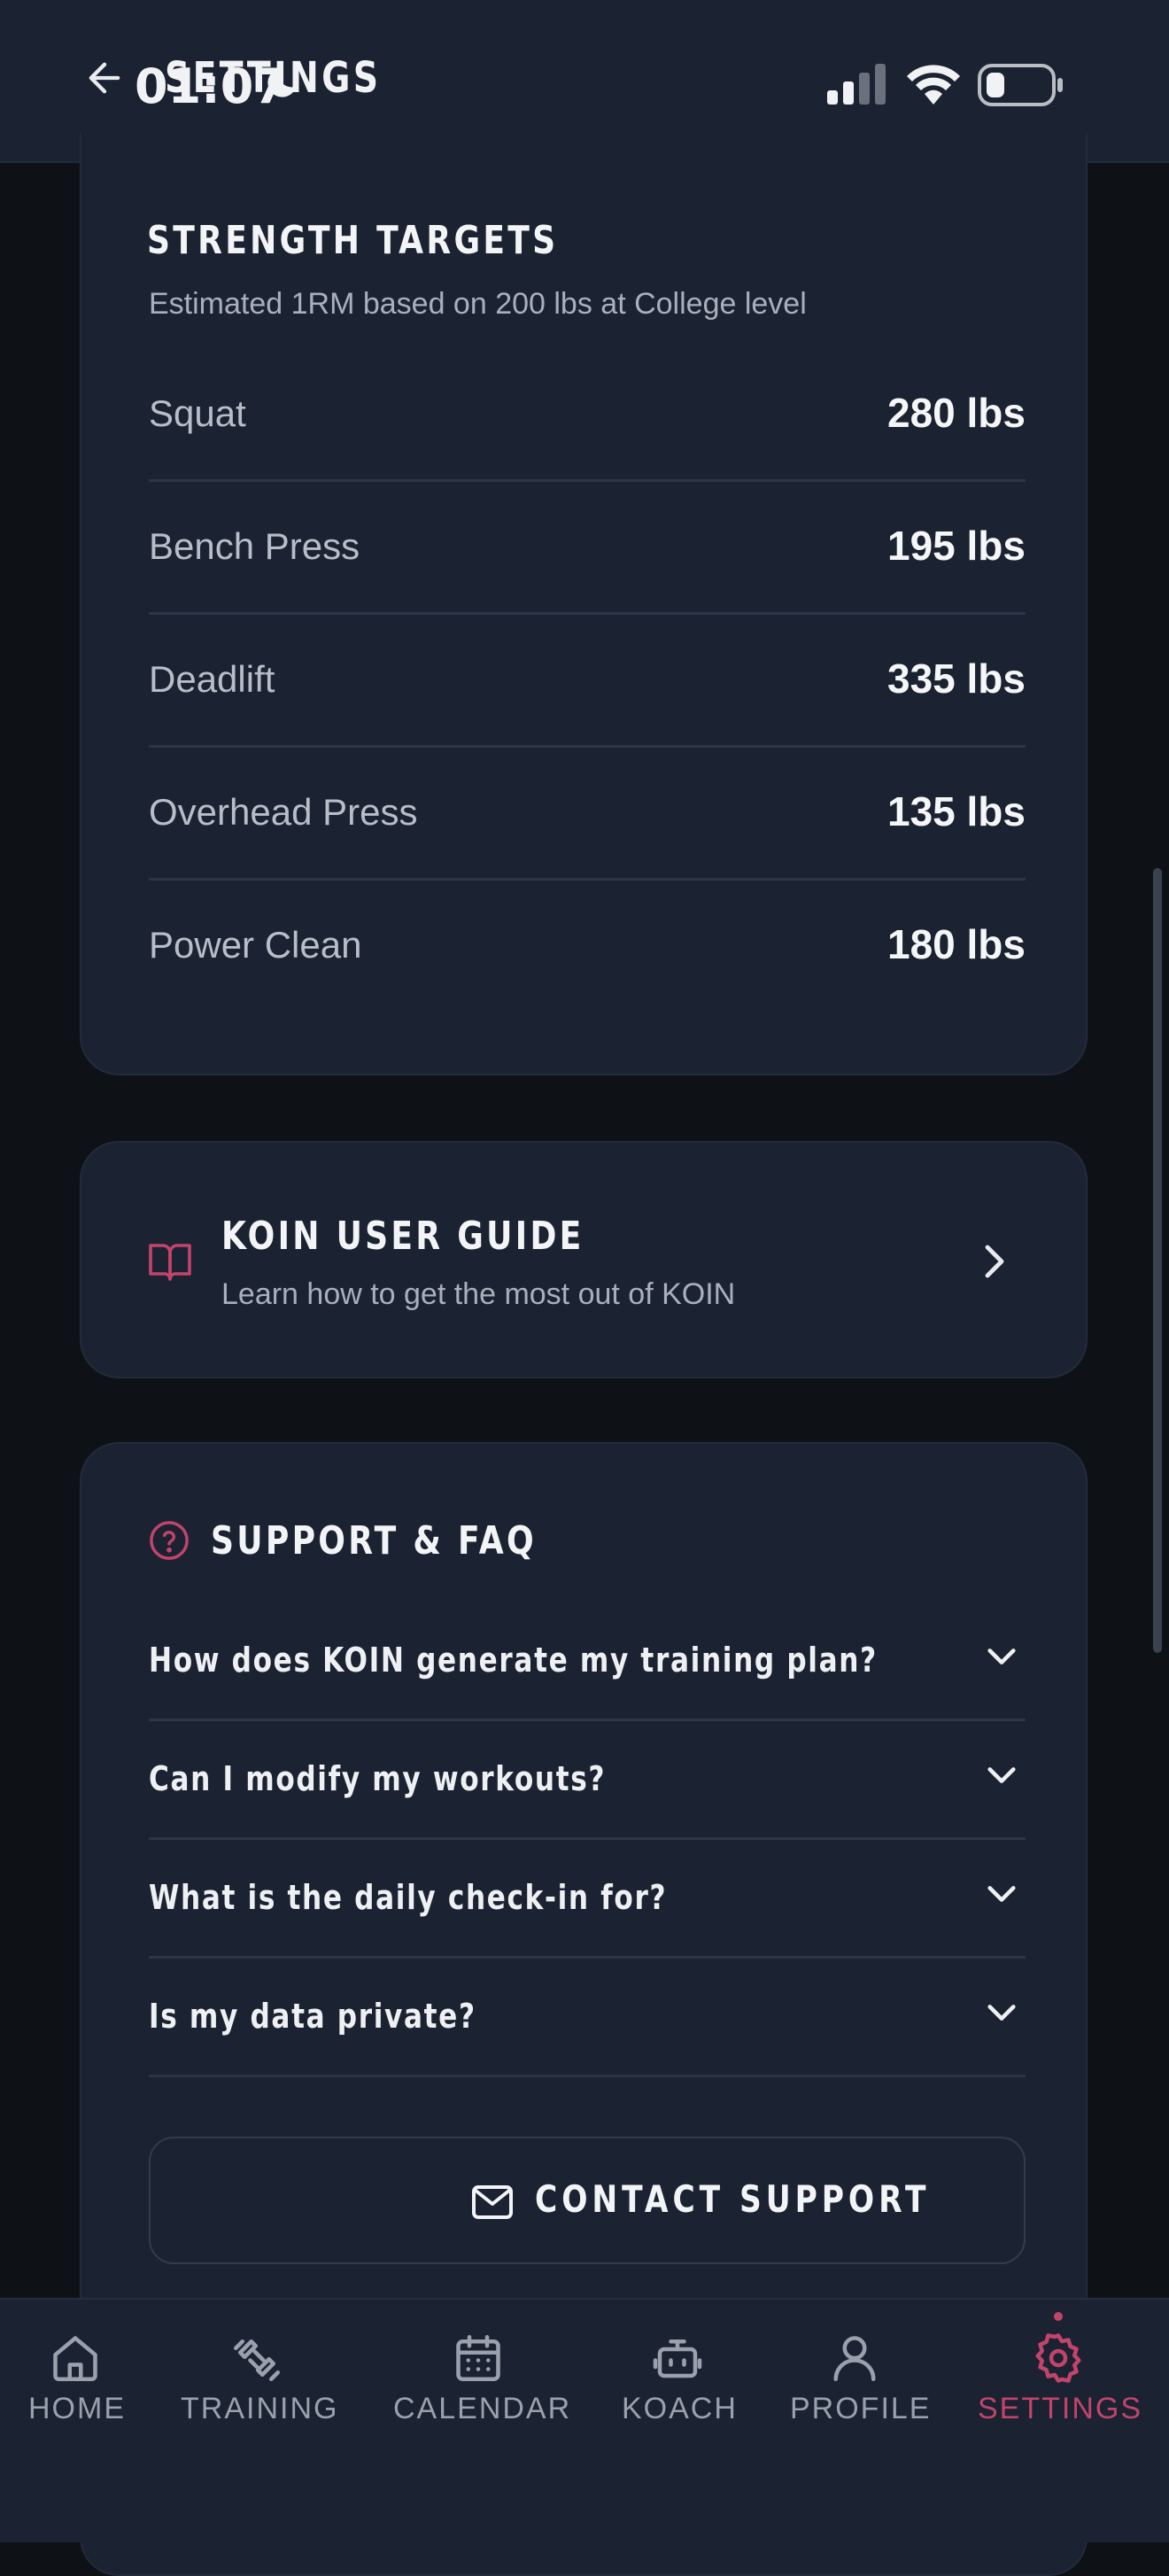 The width and height of the screenshot is (1169, 2576). What do you see at coordinates (1020, 85) in the screenshot?
I see `battery-icon` at bounding box center [1020, 85].